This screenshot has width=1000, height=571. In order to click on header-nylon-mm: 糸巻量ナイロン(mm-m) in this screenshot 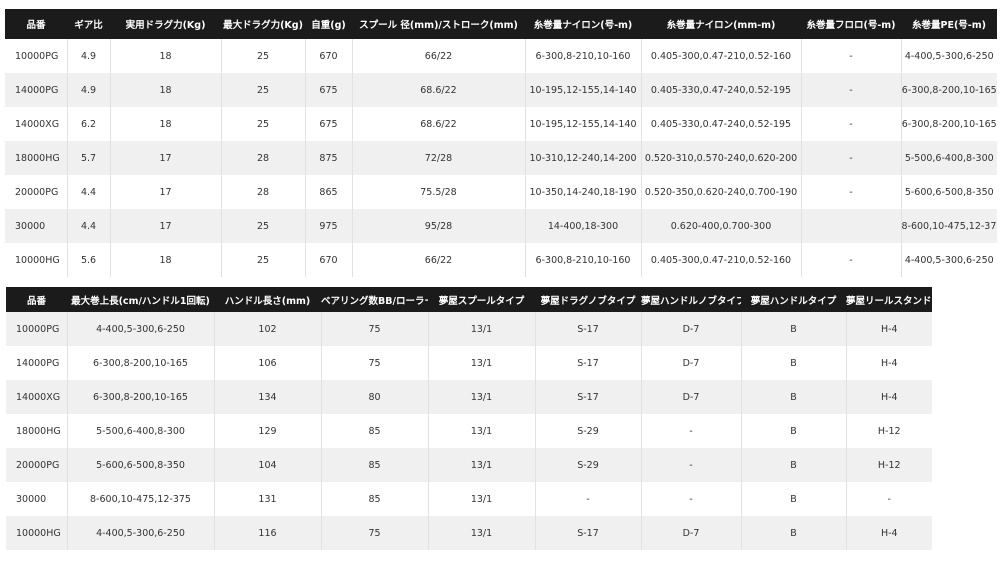, I will do `click(721, 24)`.